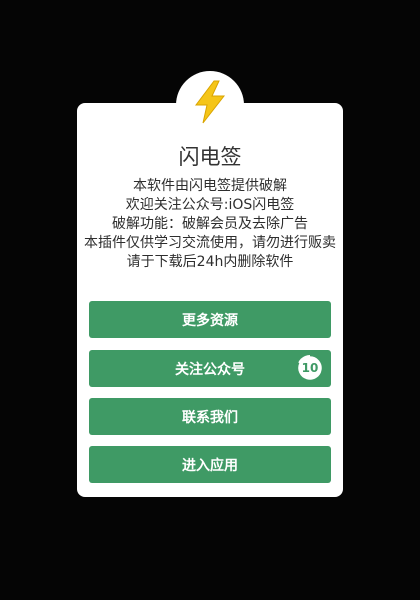  I want to click on description-line: 本插件仅供学习交流使用，请勿进行贩卖, so click(210, 243).